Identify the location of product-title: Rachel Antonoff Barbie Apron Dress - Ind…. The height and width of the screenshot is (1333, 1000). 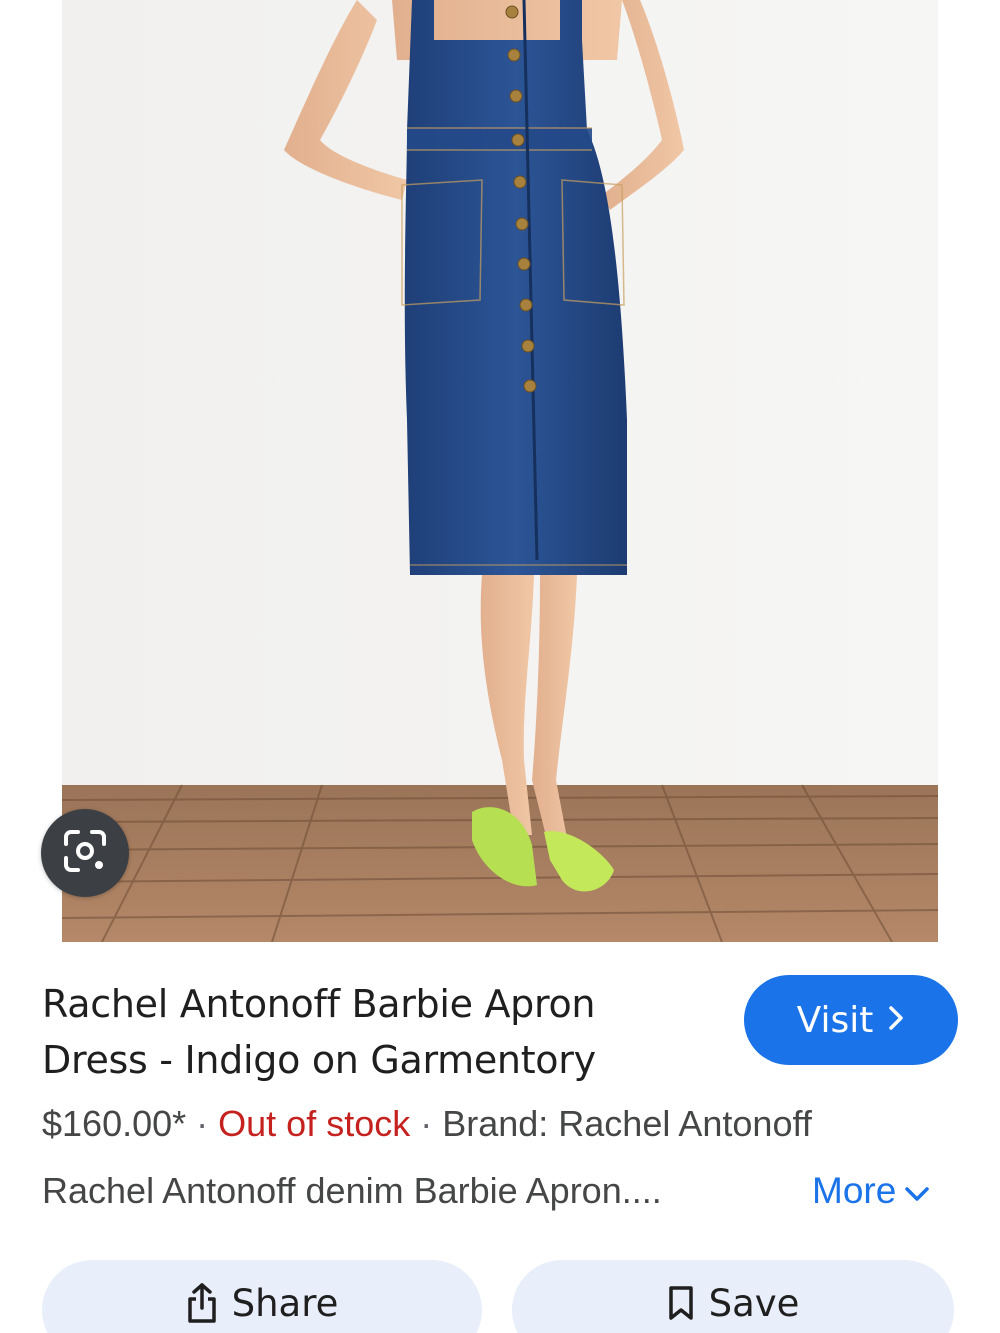
(372, 1032).